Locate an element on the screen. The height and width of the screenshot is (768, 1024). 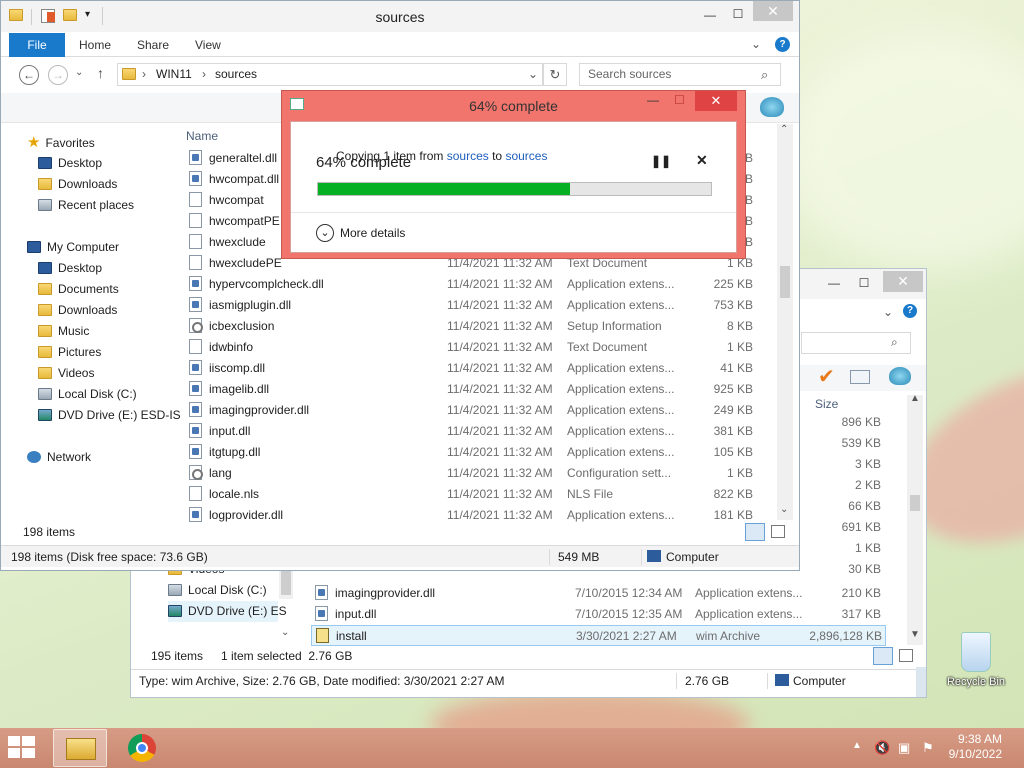
back-scrollbar: ▲ ▼ is located at coordinates (915, 519).